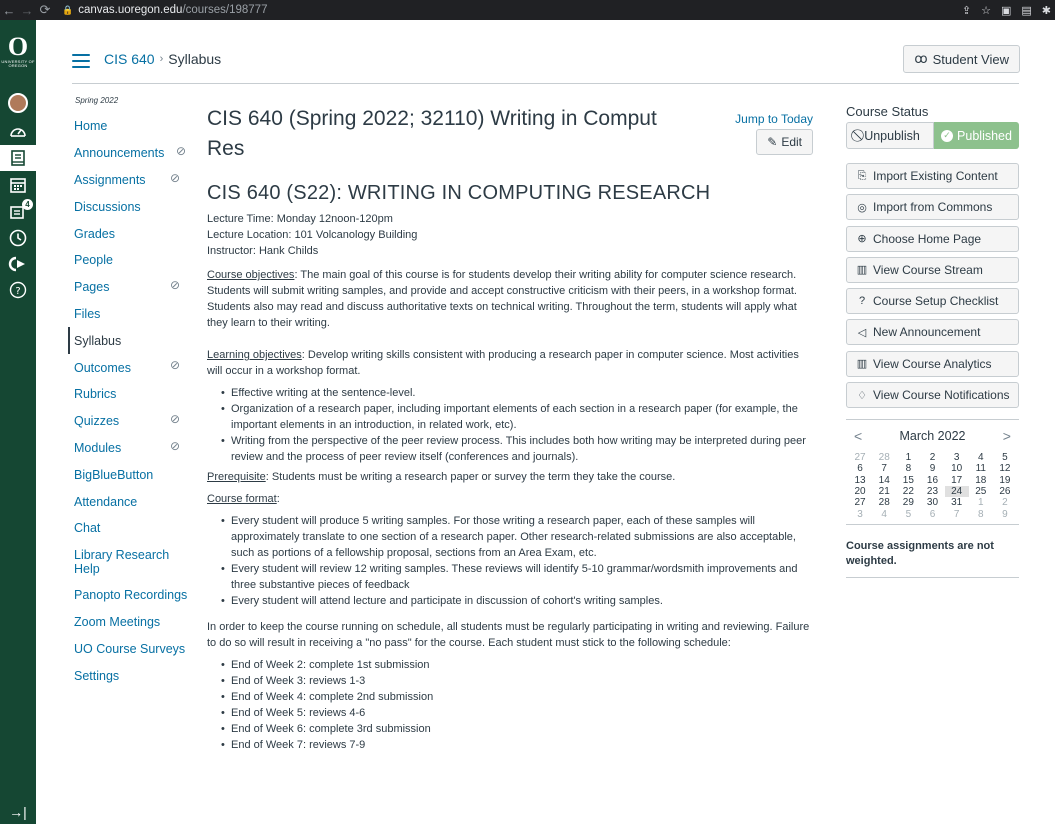 This screenshot has height=824, width=1055. I want to click on course-nav-discussions: Discussions, so click(133, 206).